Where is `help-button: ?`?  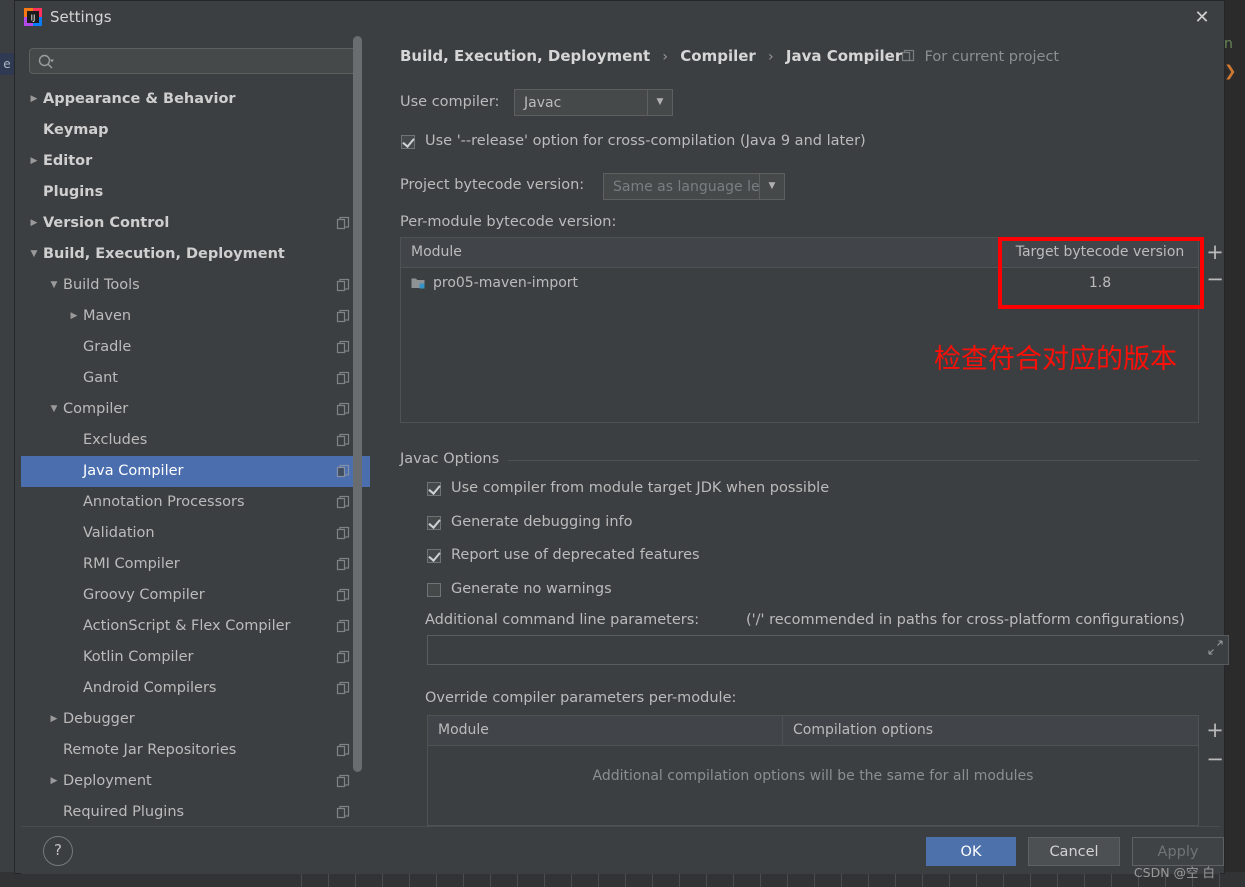
help-button: ? is located at coordinates (58, 851).